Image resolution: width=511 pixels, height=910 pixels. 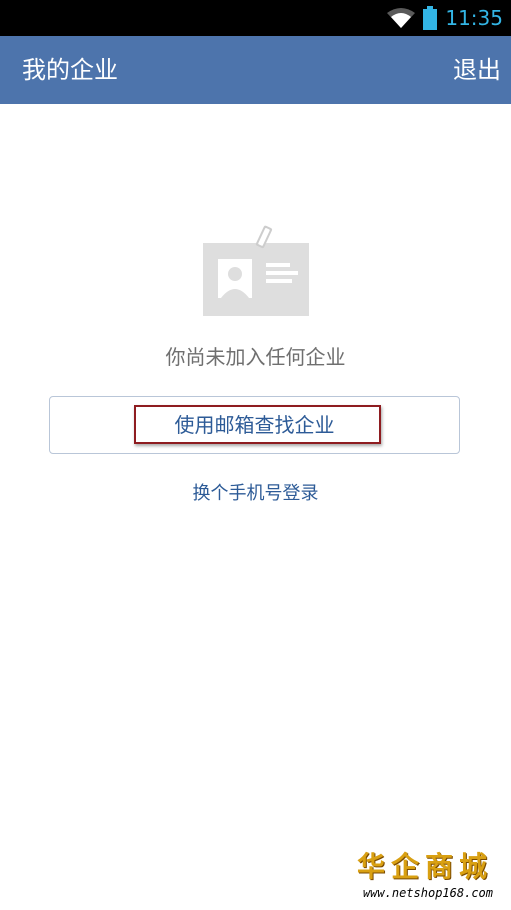 I want to click on find-by-email-button: 使用邮箱查找企业, so click(x=254, y=425).